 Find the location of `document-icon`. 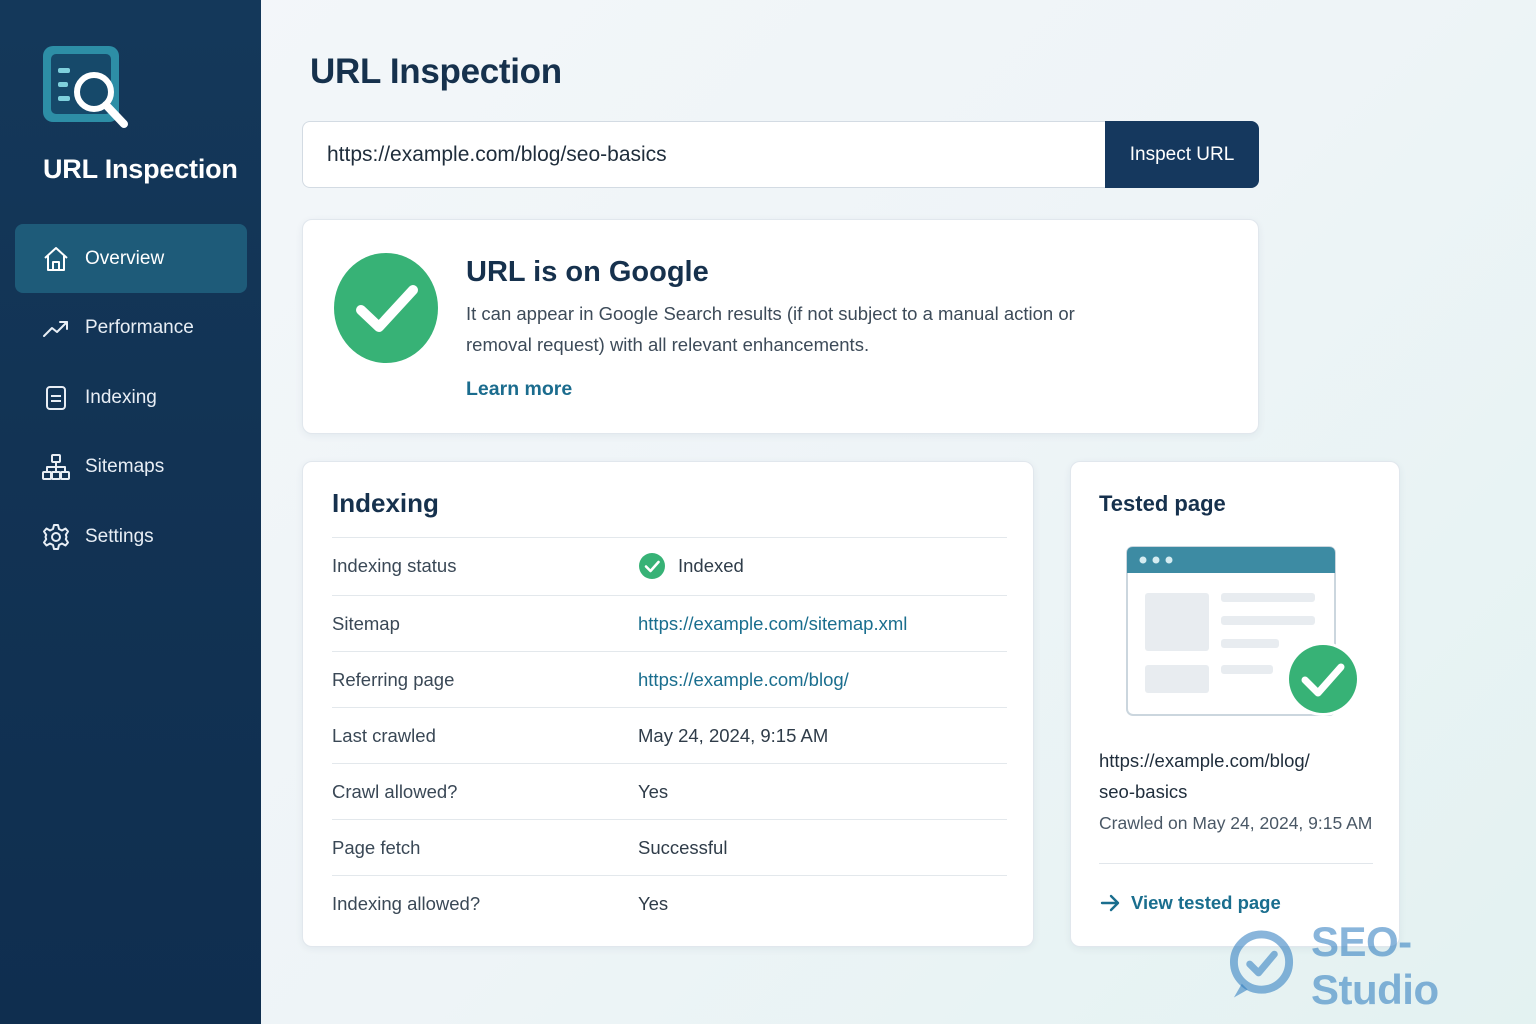

document-icon is located at coordinates (56, 397).